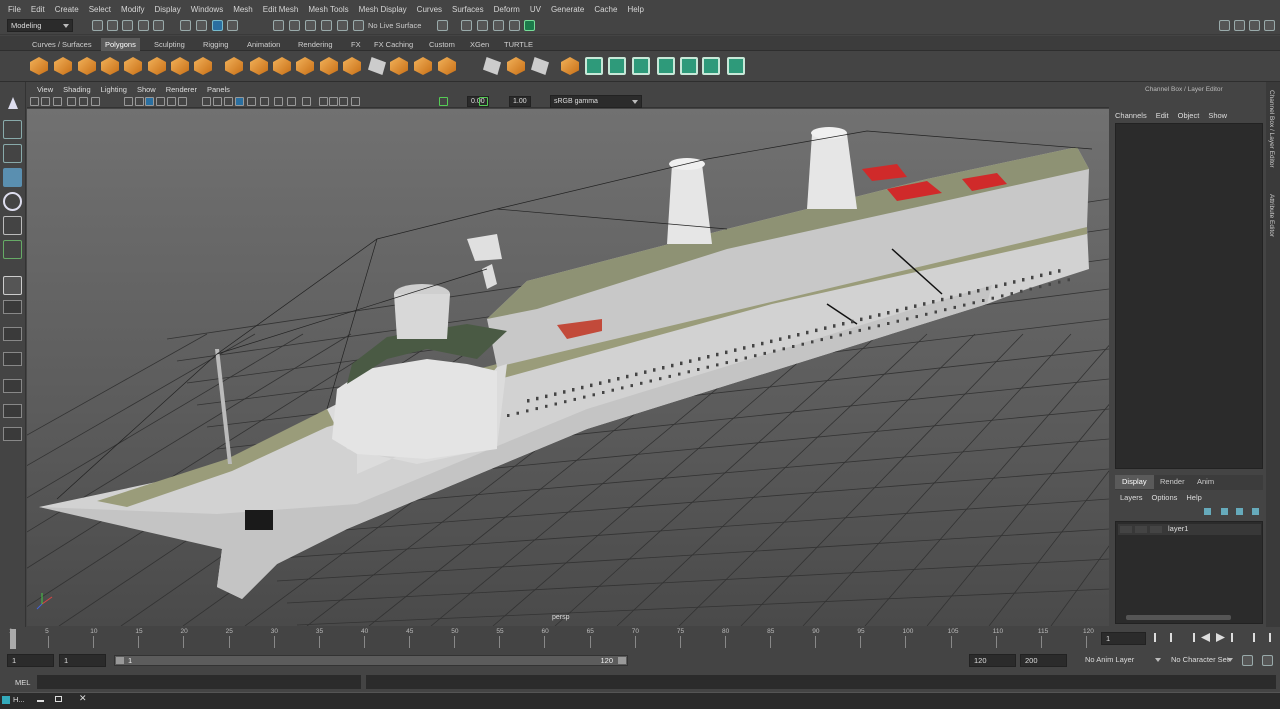  What do you see at coordinates (218, 89) in the screenshot?
I see `viewport-menu-panels: Panels` at bounding box center [218, 89].